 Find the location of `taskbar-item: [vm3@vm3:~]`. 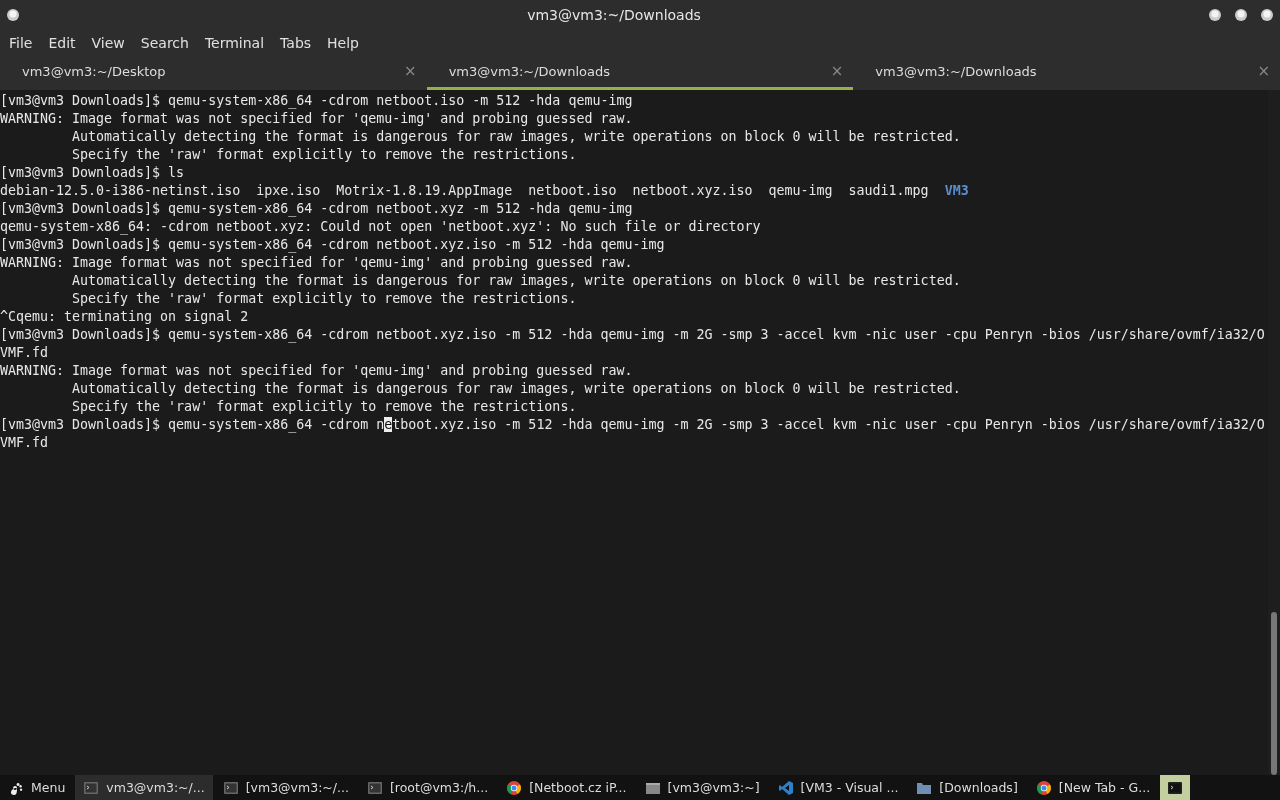

taskbar-item: [vm3@vm3:~] is located at coordinates (702, 787).